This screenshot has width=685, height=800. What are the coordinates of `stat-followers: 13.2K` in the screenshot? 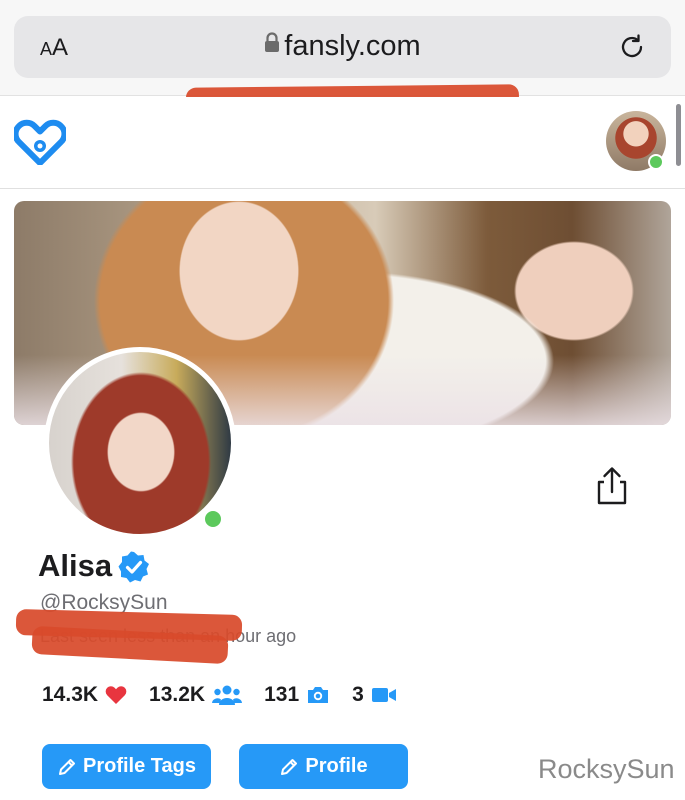 It's located at (196, 695).